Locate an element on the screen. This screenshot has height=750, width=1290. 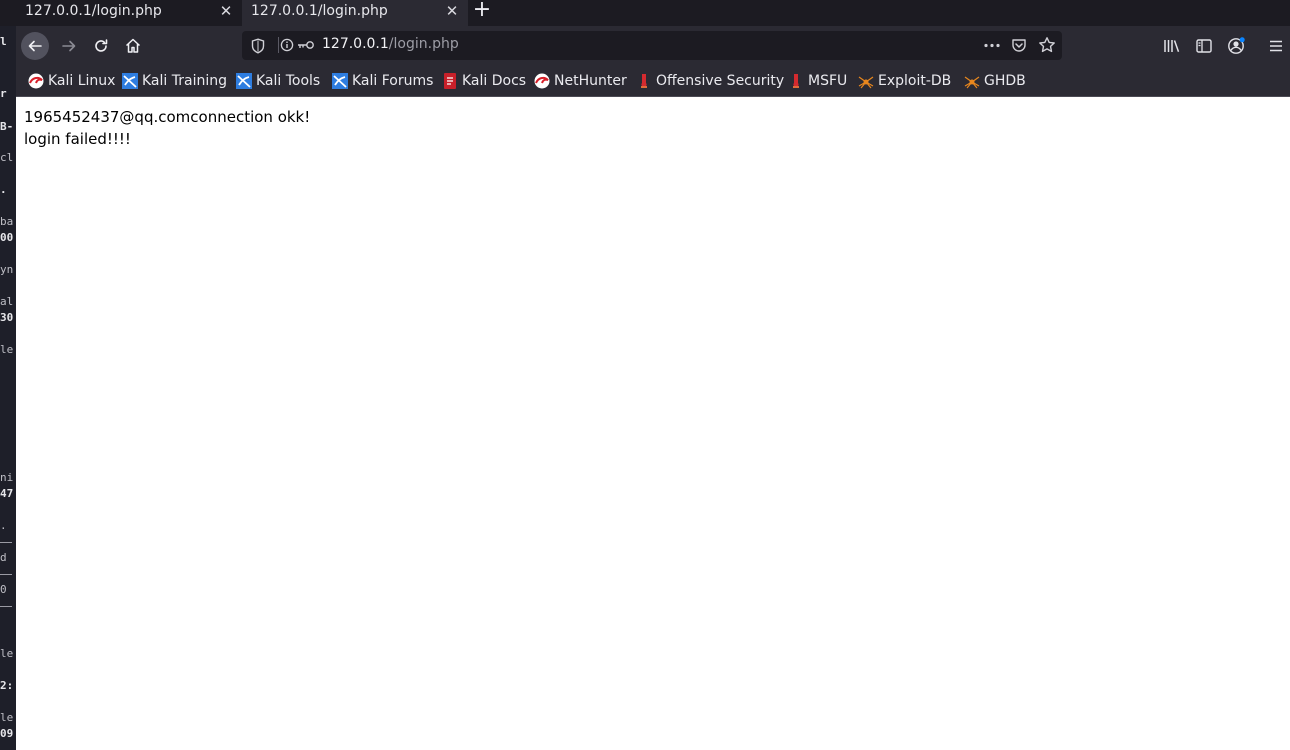
bookmark-kali-linux: Kali Linux is located at coordinates (71, 81).